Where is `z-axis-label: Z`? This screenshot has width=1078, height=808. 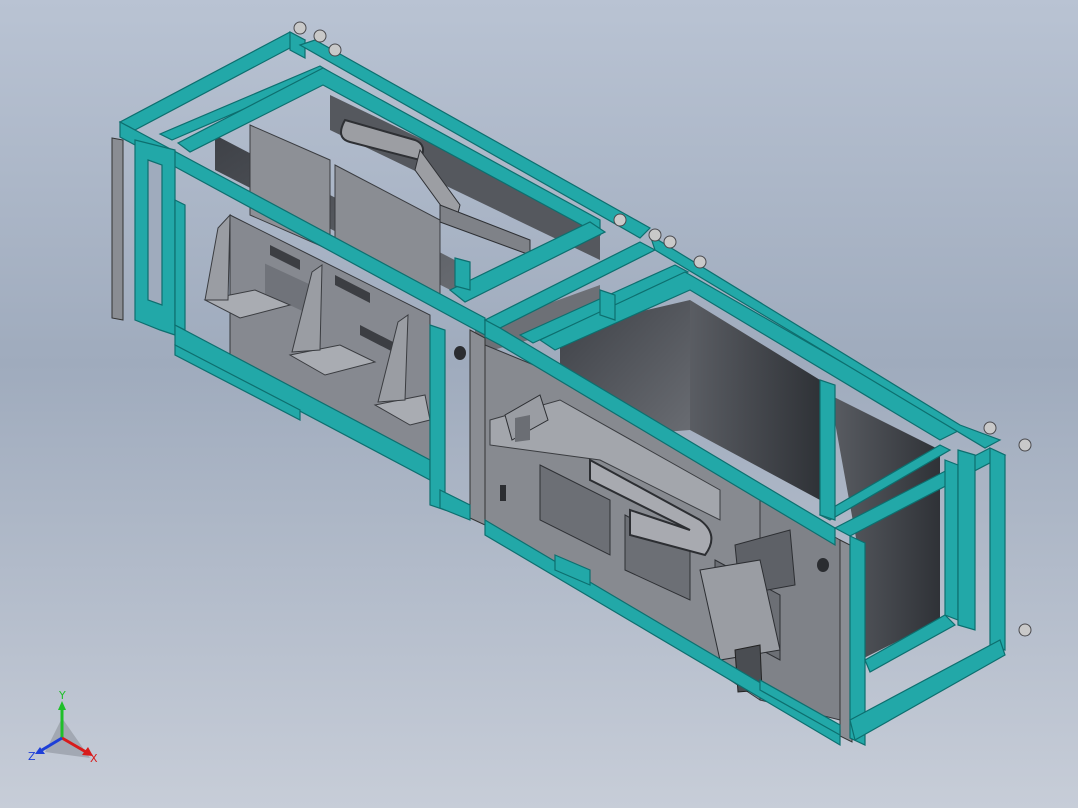
z-axis-label: Z is located at coordinates (32, 756).